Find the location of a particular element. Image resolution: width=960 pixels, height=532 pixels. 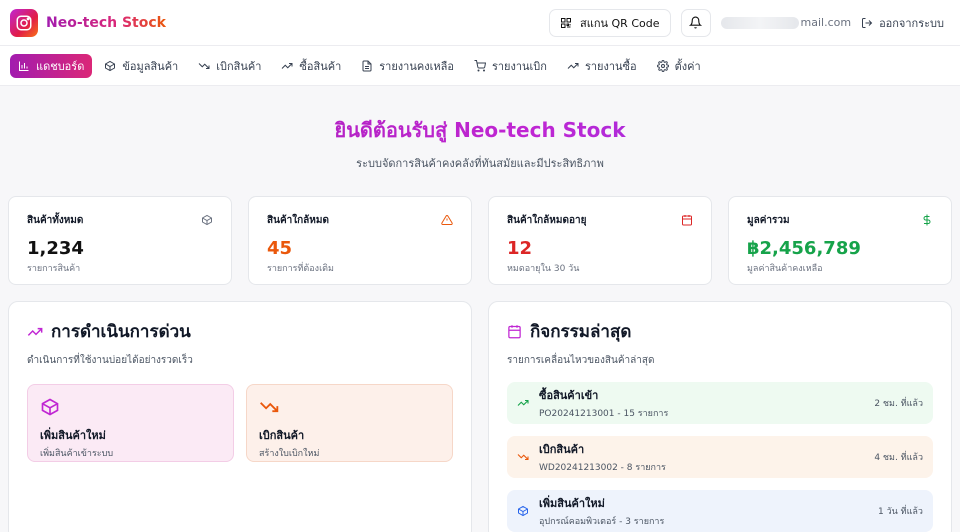

logout-button: ออกจากระบบ is located at coordinates (902, 23).